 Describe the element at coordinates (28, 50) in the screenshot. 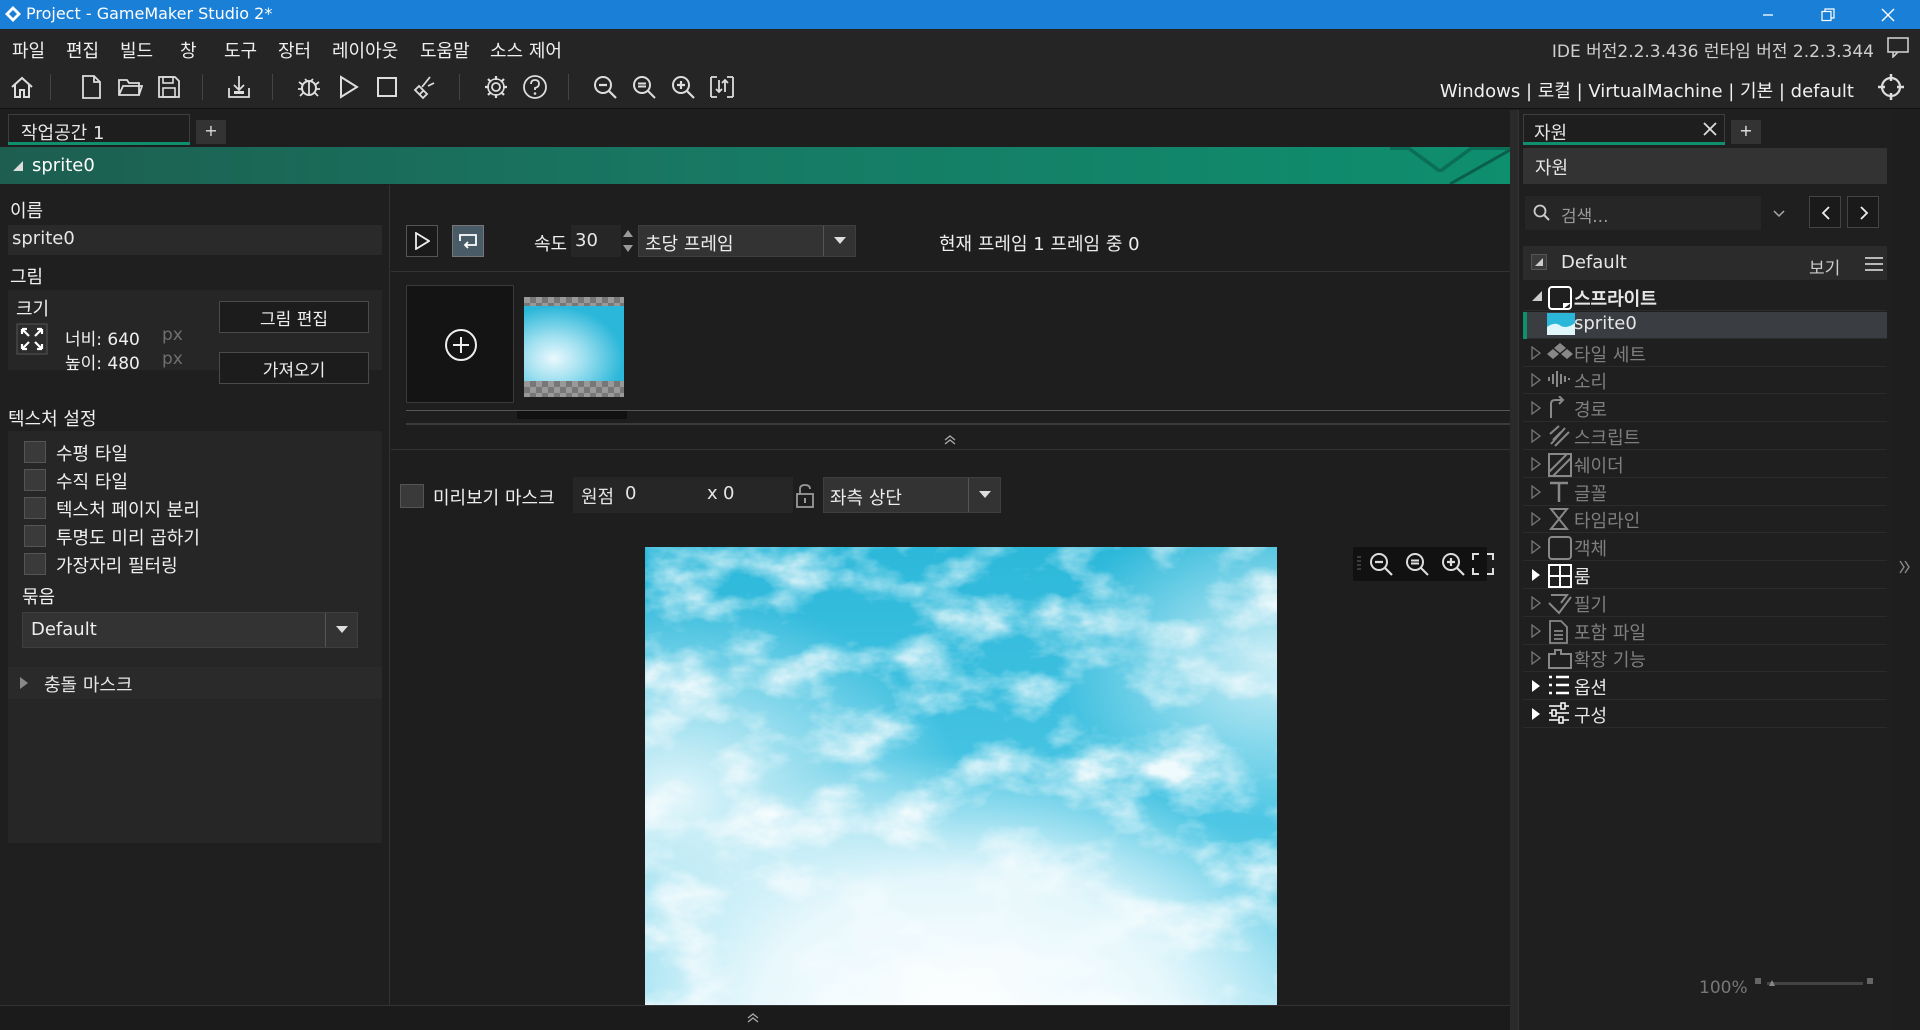

I see `menu-file: 파일` at that location.